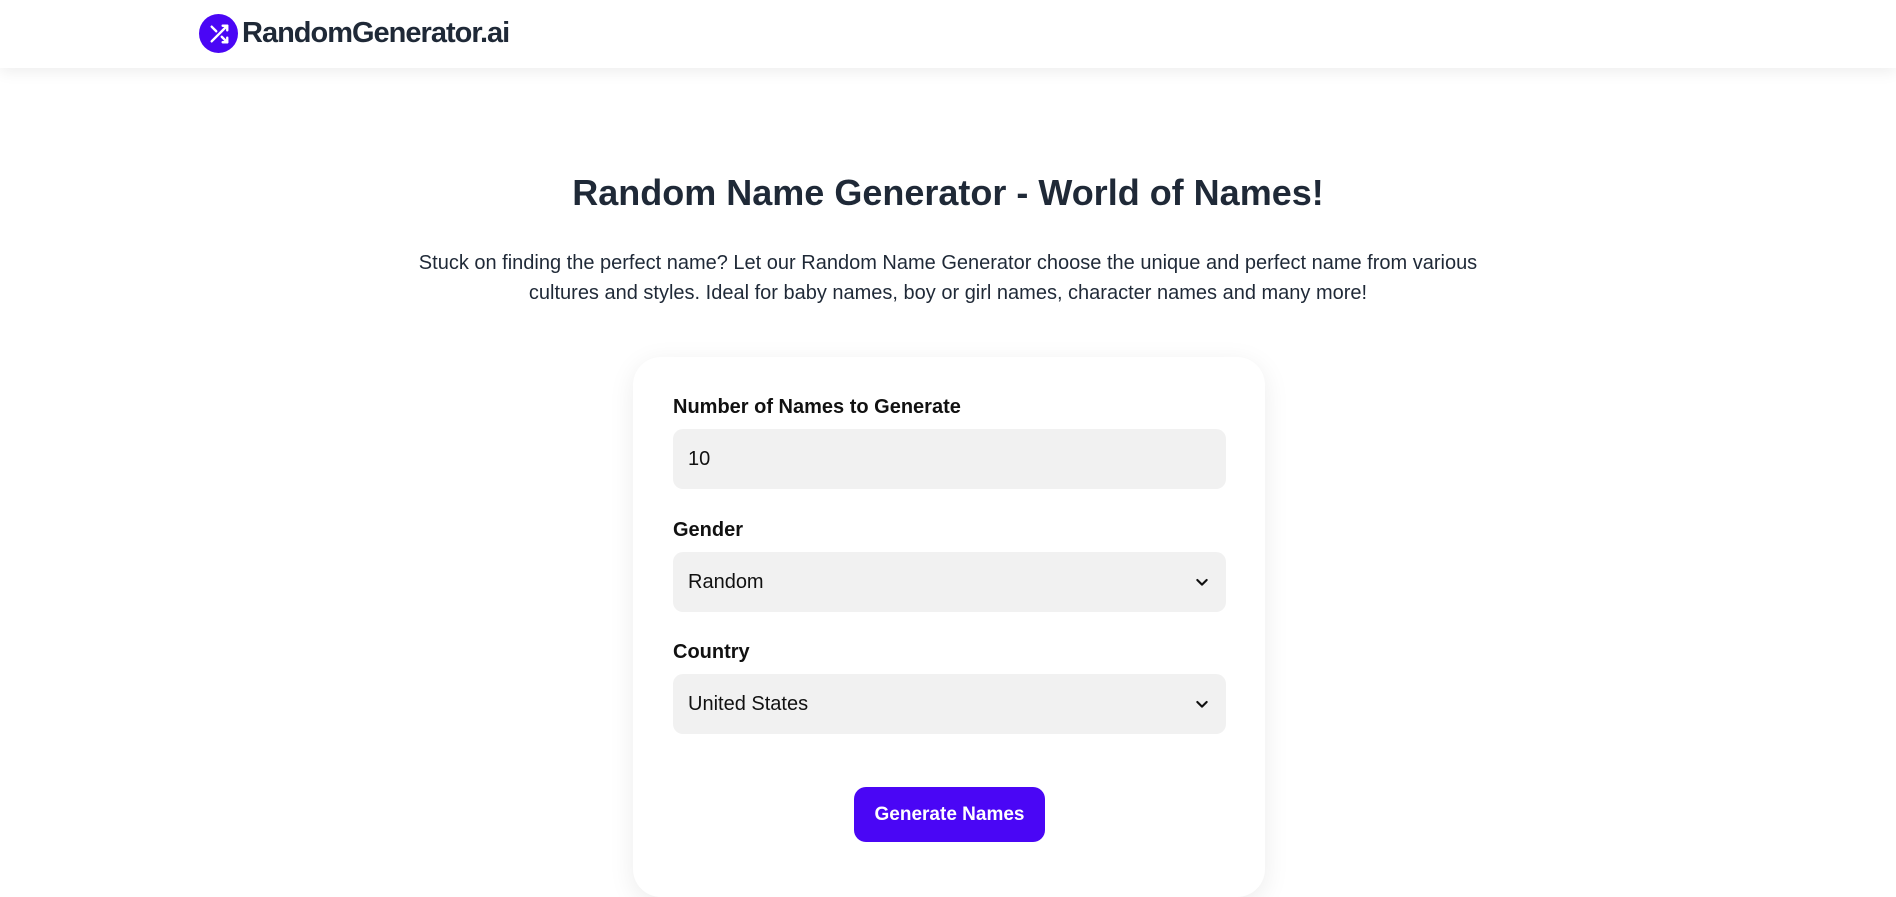 This screenshot has height=897, width=1896. Describe the element at coordinates (948, 192) in the screenshot. I see `page-title: Random Name Generator - World of Names!` at that location.